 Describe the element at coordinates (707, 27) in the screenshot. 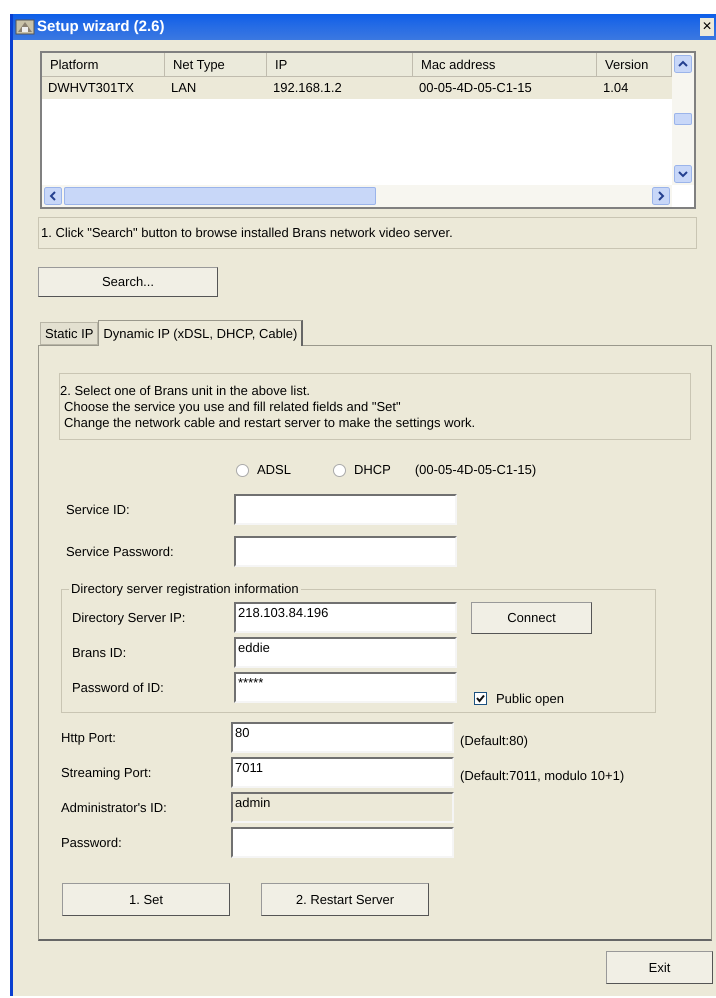

I see `close-button: ×` at that location.